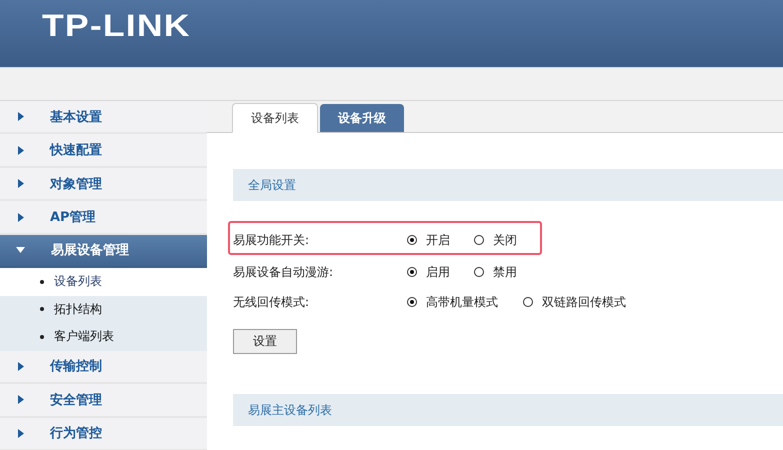 The height and width of the screenshot is (450, 783). Describe the element at coordinates (103, 310) in the screenshot. I see `sidebar-subitem: 拓扑结构` at that location.